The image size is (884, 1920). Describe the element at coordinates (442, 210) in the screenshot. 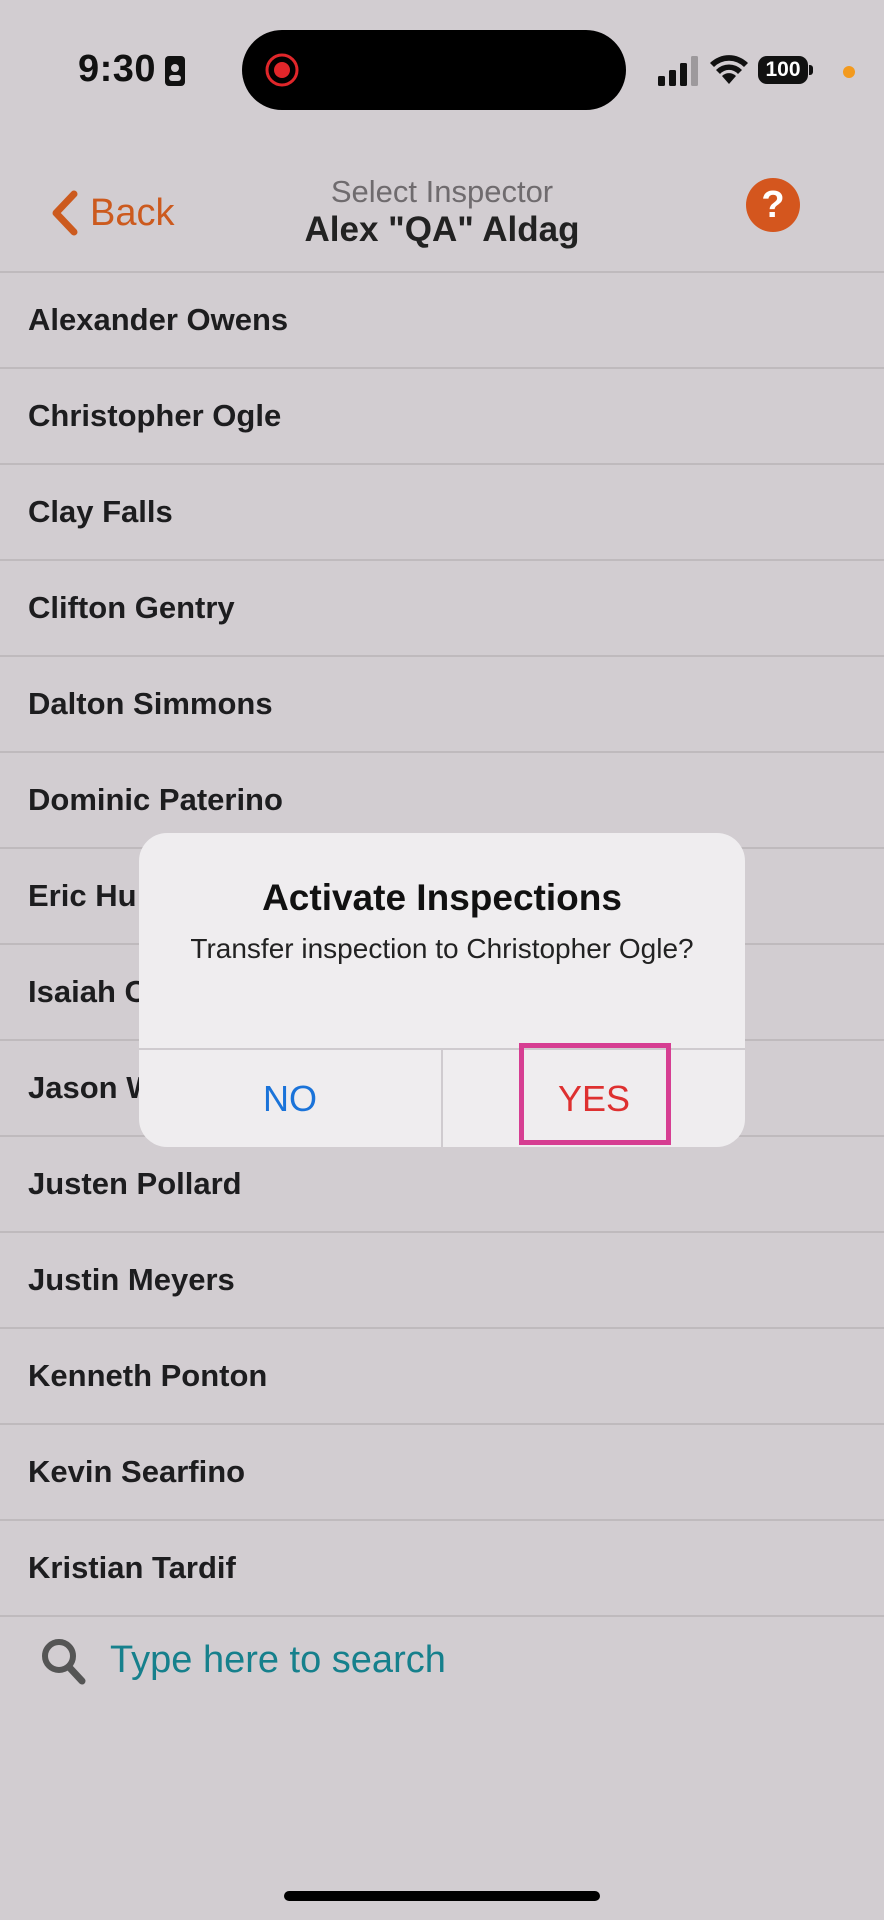

I see `navigation-bar: Back Select Inspector Alex "QA" Aldag ?` at that location.